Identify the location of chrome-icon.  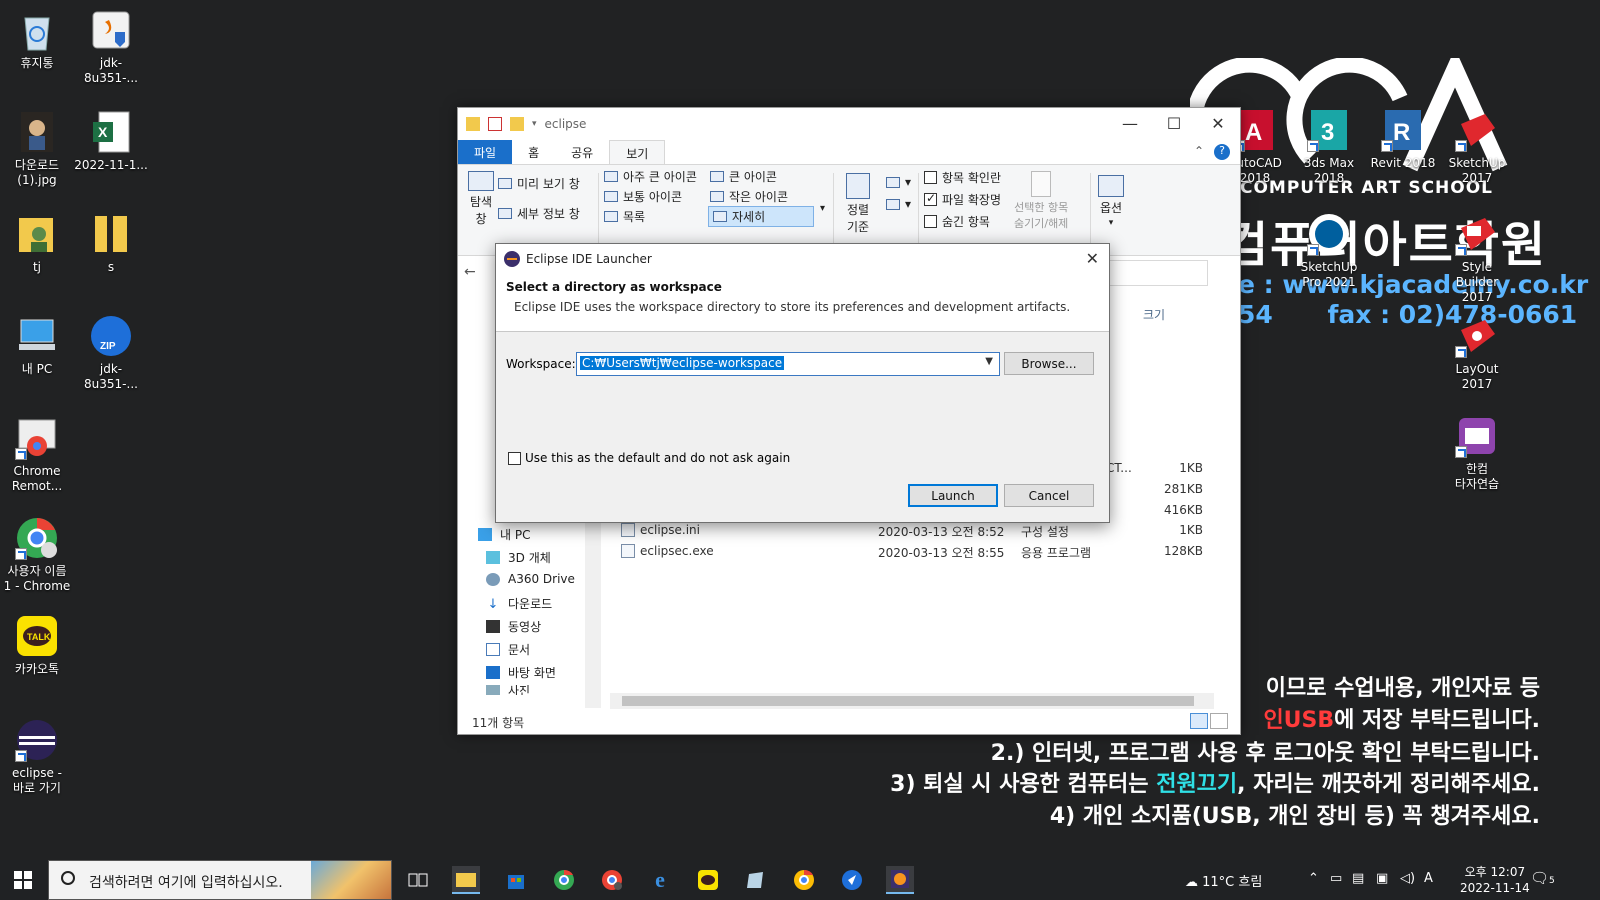
(564, 880).